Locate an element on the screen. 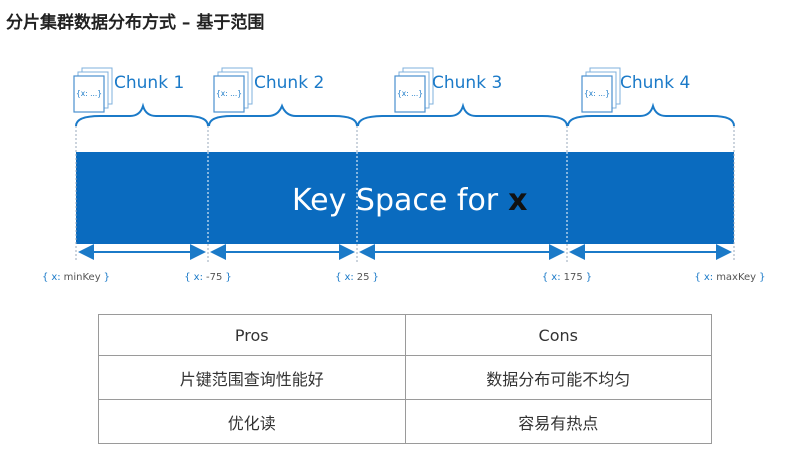 Image resolution: width=788 pixels, height=464 pixels. chunk-label: Chunk 2 is located at coordinates (289, 83).